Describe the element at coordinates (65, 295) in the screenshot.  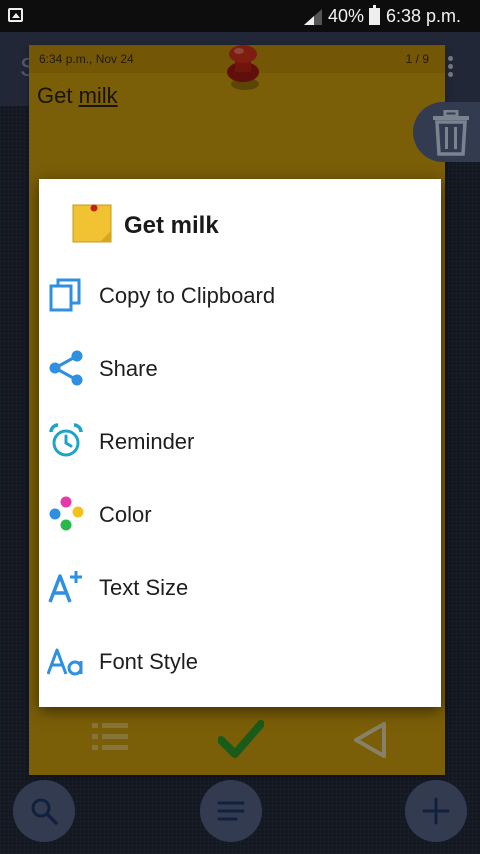
I see `copy-icon` at that location.